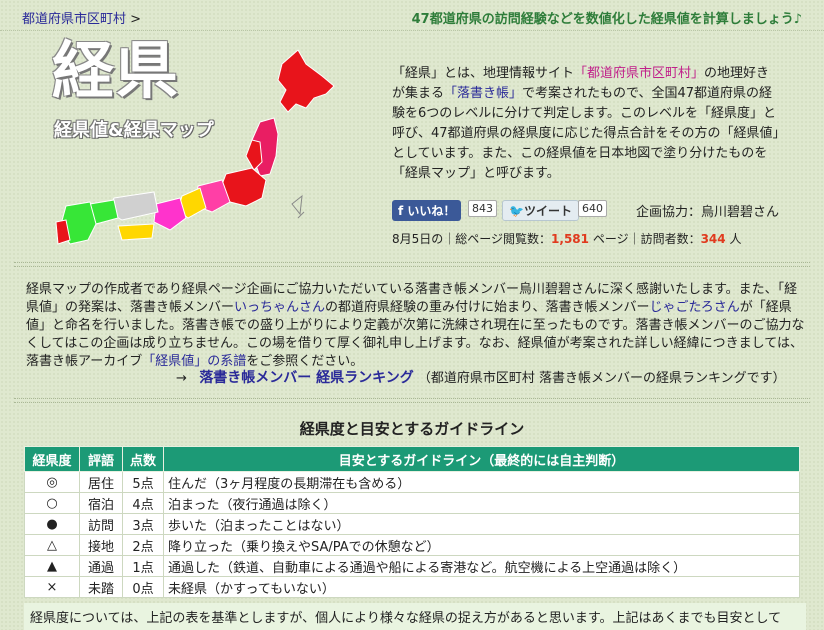 This screenshot has height=630, width=824. What do you see at coordinates (481, 587) in the screenshot?
I see `level-guideline: 未経県（かすってもいない）` at bounding box center [481, 587].